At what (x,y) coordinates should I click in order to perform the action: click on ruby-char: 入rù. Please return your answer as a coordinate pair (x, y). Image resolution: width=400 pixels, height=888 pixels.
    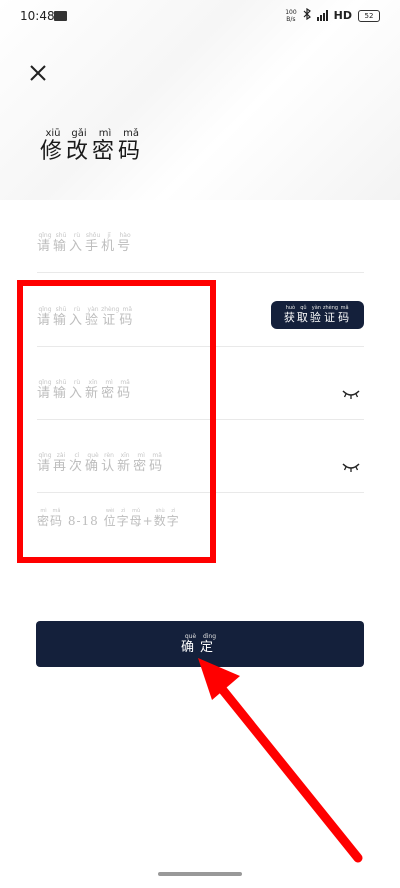
    Looking at the image, I should click on (77, 243).